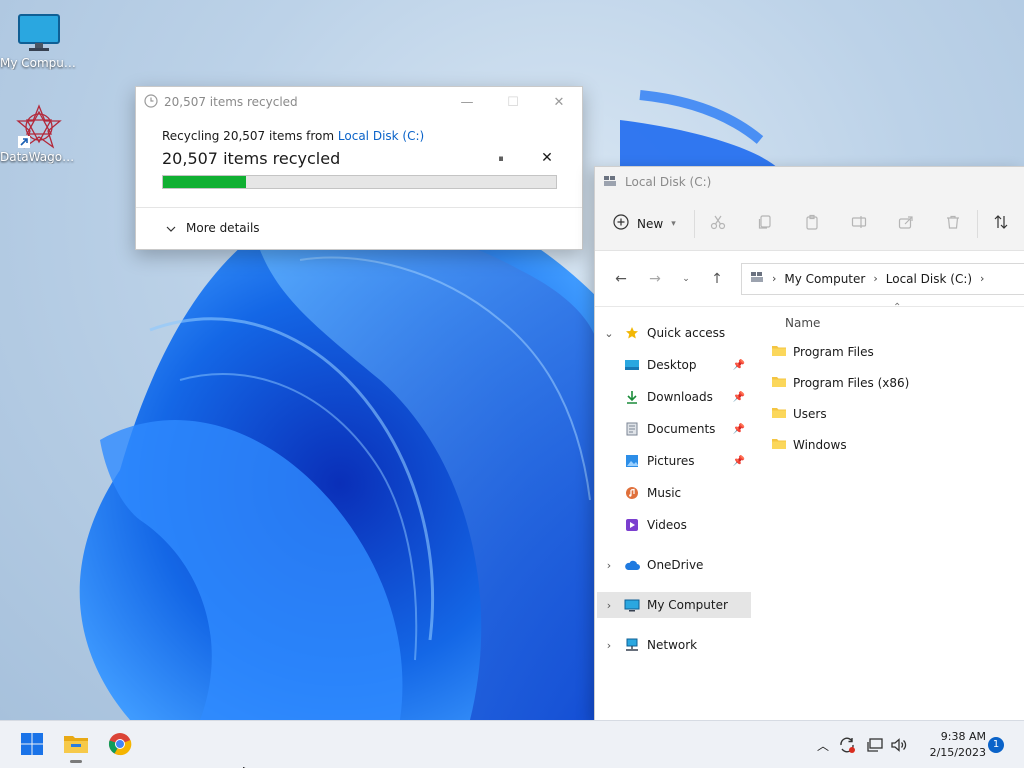 The width and height of the screenshot is (1024, 768). What do you see at coordinates (996, 745) in the screenshot?
I see `notification-badge: 1` at bounding box center [996, 745].